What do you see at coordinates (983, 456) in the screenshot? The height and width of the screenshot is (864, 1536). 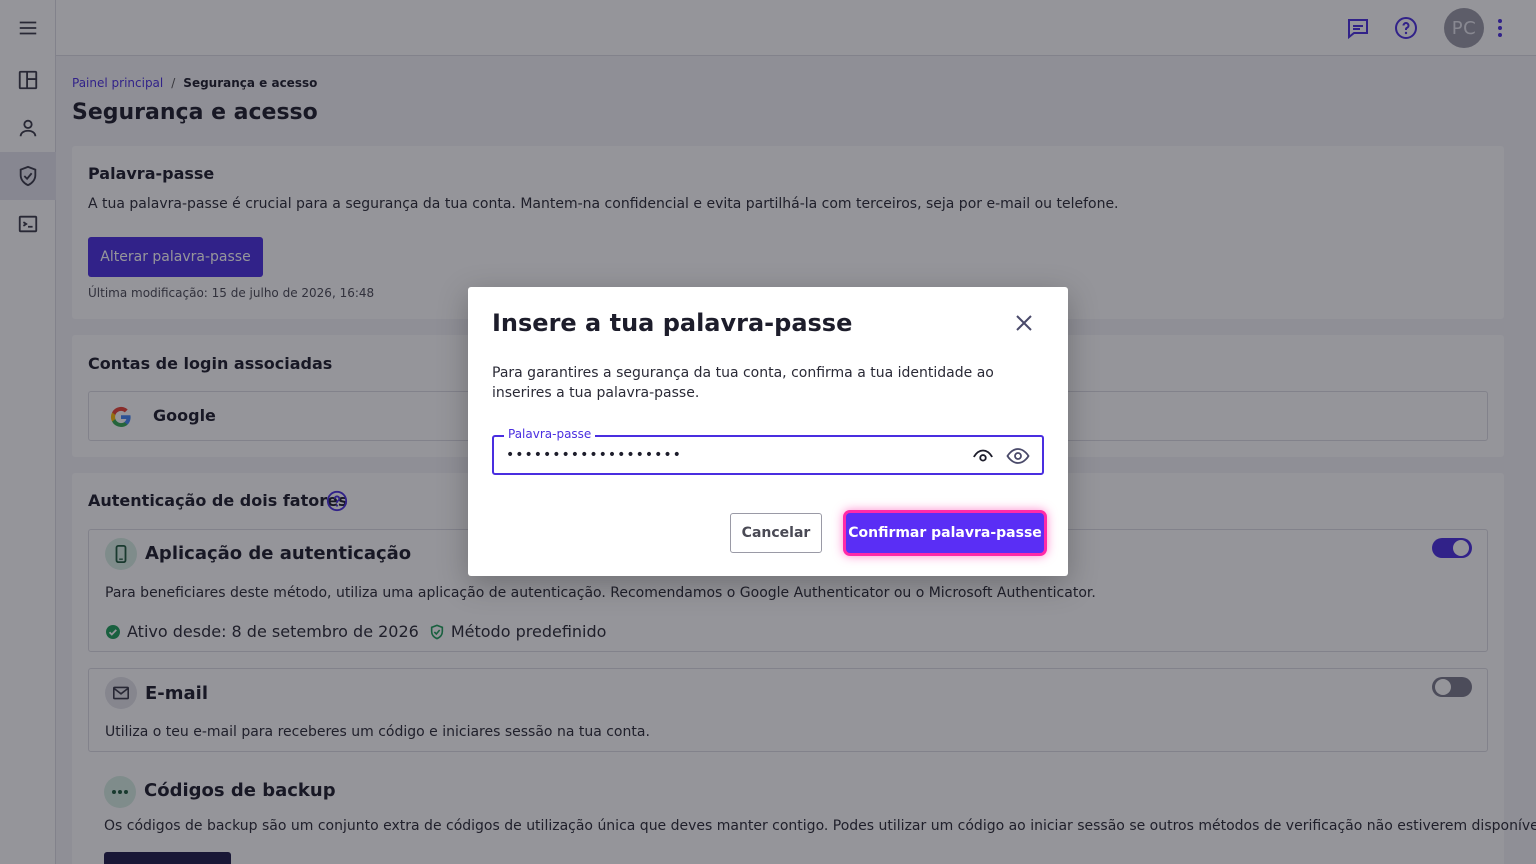 I see `peek-icon` at bounding box center [983, 456].